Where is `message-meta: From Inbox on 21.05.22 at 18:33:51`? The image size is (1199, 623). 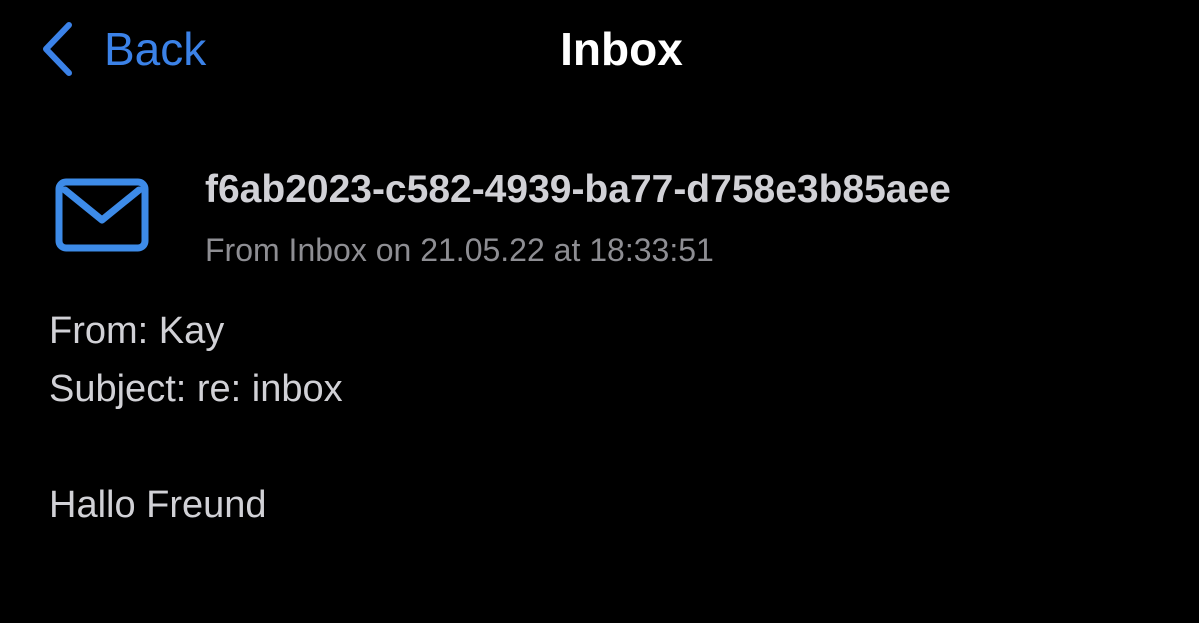 message-meta: From Inbox on 21.05.22 at 18:33:51 is located at coordinates (459, 250).